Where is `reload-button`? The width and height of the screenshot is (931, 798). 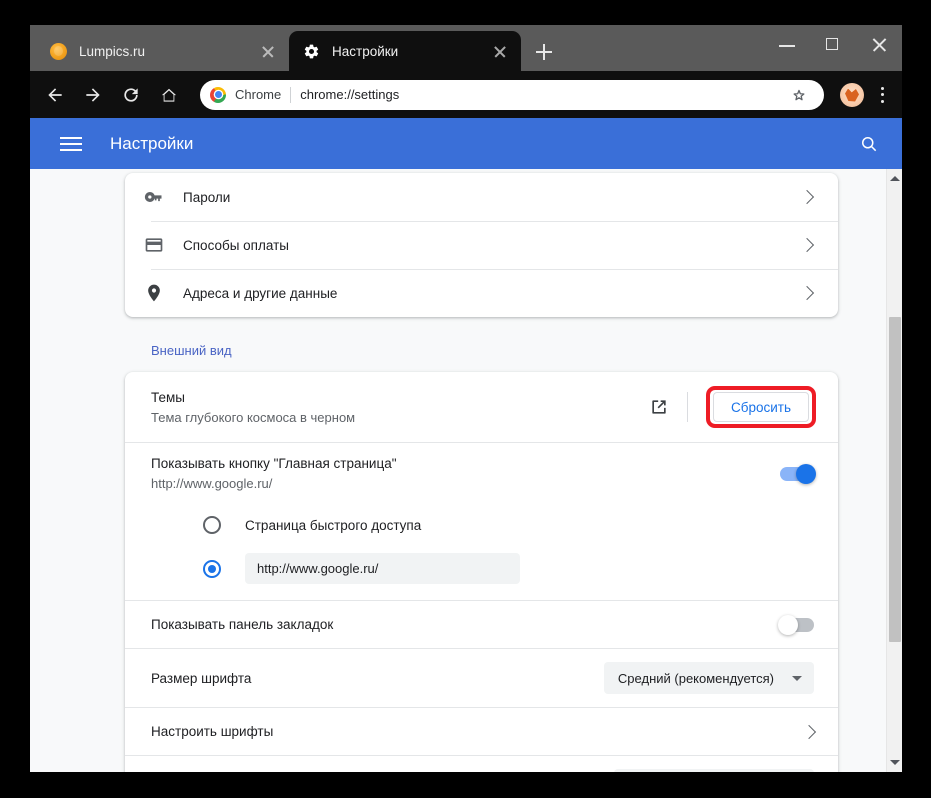
reload-button is located at coordinates (131, 95).